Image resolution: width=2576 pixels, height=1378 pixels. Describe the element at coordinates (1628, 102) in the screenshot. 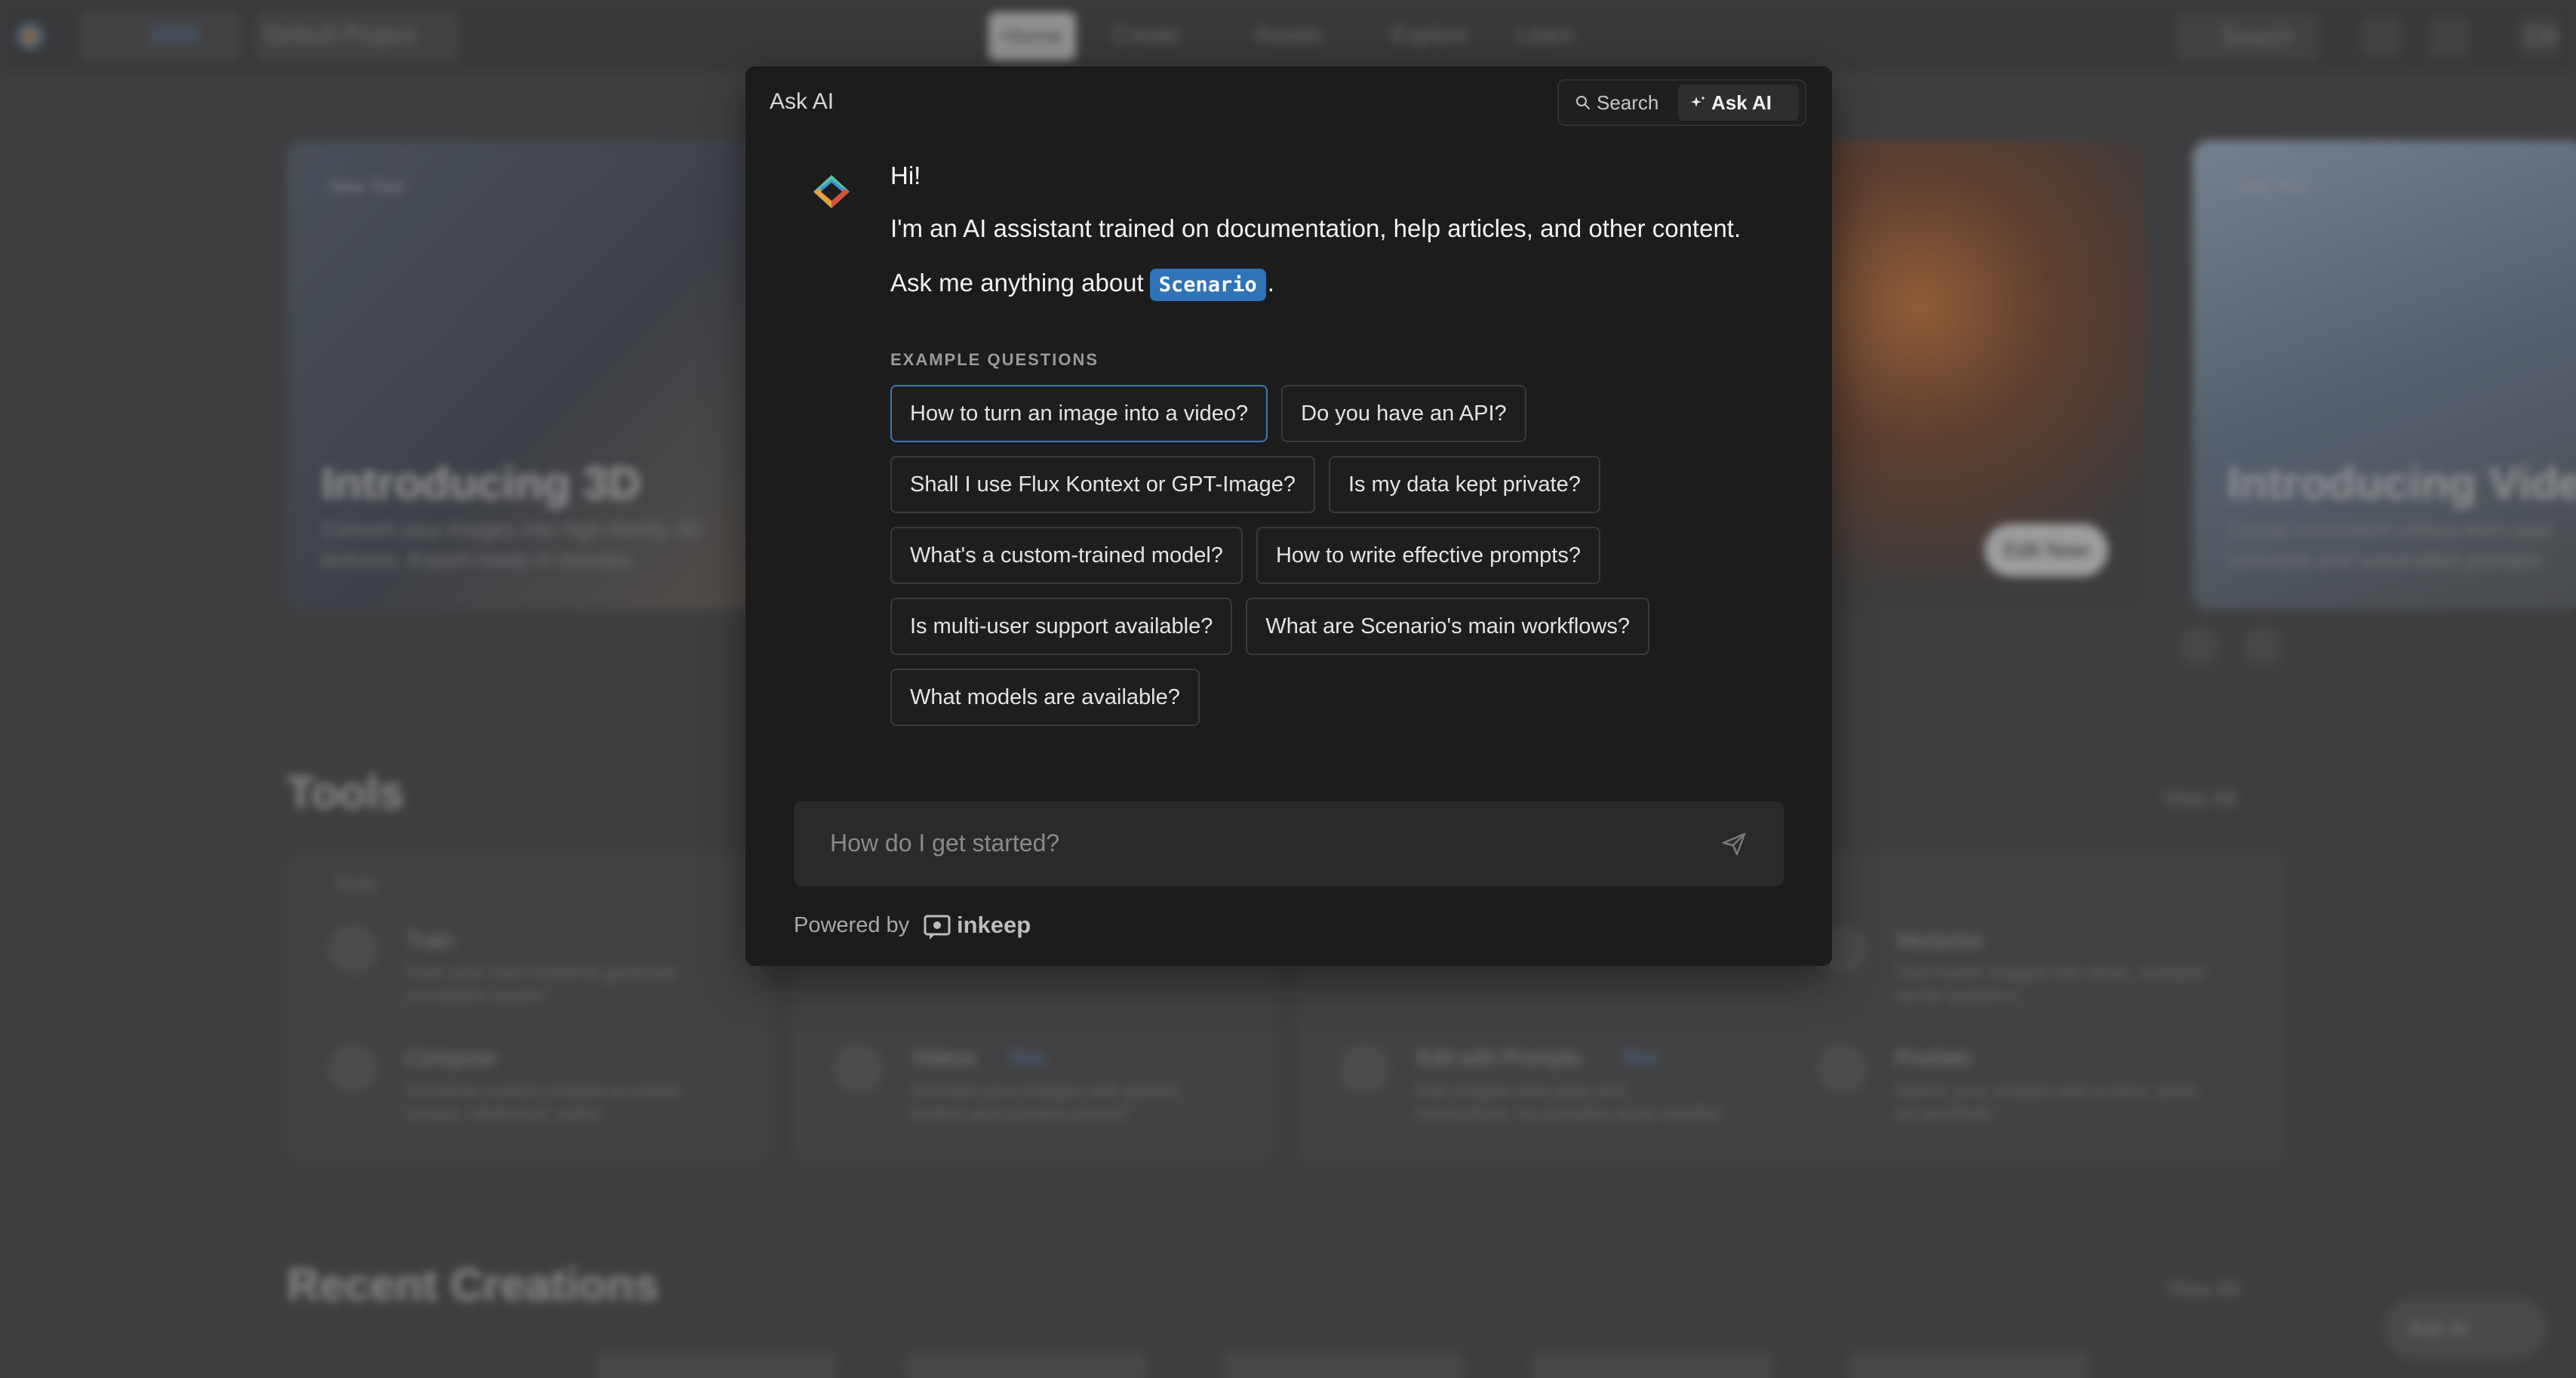

I see `search-mode-label: Search` at that location.